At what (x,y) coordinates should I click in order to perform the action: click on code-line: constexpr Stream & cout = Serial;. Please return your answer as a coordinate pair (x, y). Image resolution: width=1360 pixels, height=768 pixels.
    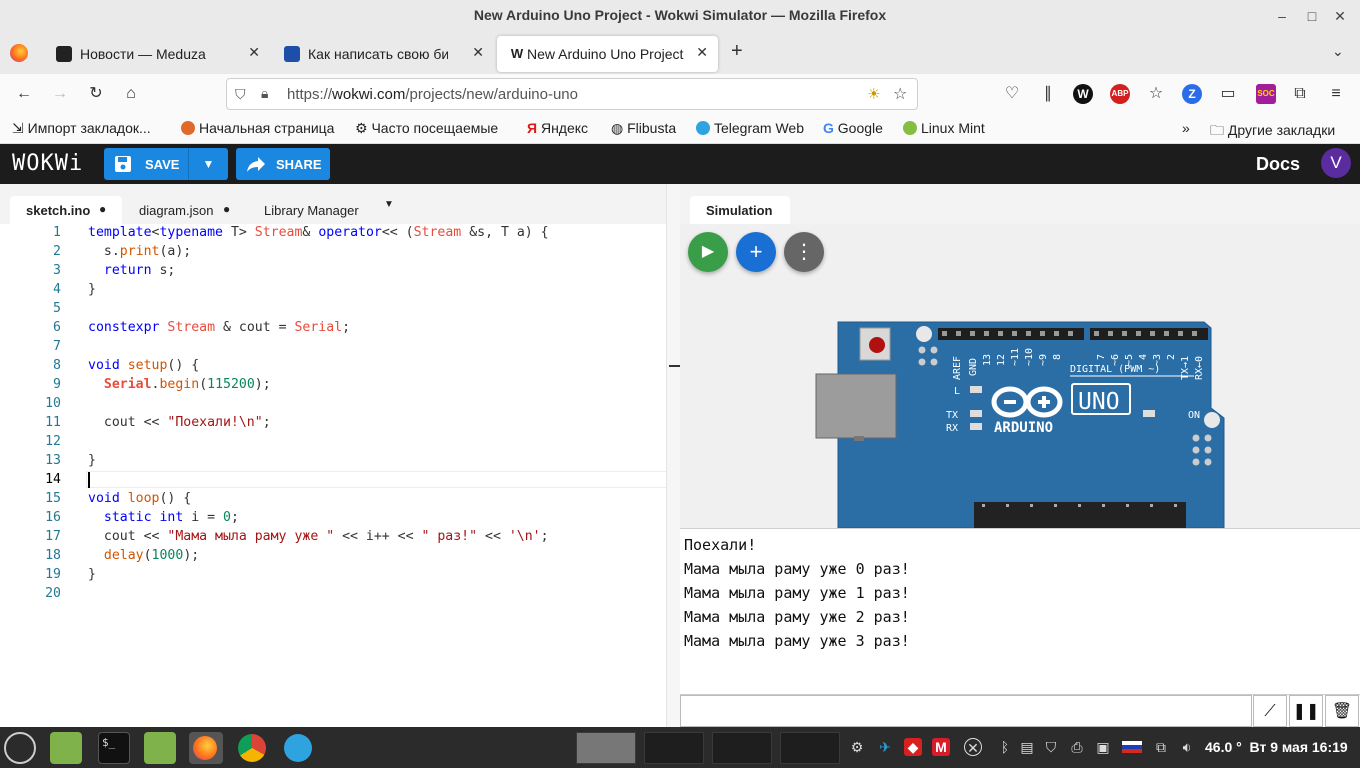
    Looking at the image, I should click on (219, 327).